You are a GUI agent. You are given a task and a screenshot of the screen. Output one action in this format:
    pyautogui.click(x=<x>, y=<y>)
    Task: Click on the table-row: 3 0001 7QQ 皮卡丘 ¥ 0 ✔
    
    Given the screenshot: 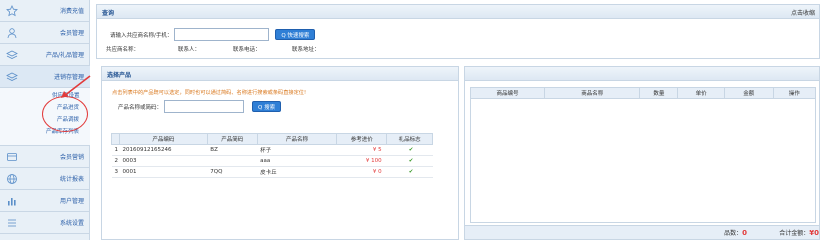 What is the action you would take?
    pyautogui.click(x=272, y=172)
    